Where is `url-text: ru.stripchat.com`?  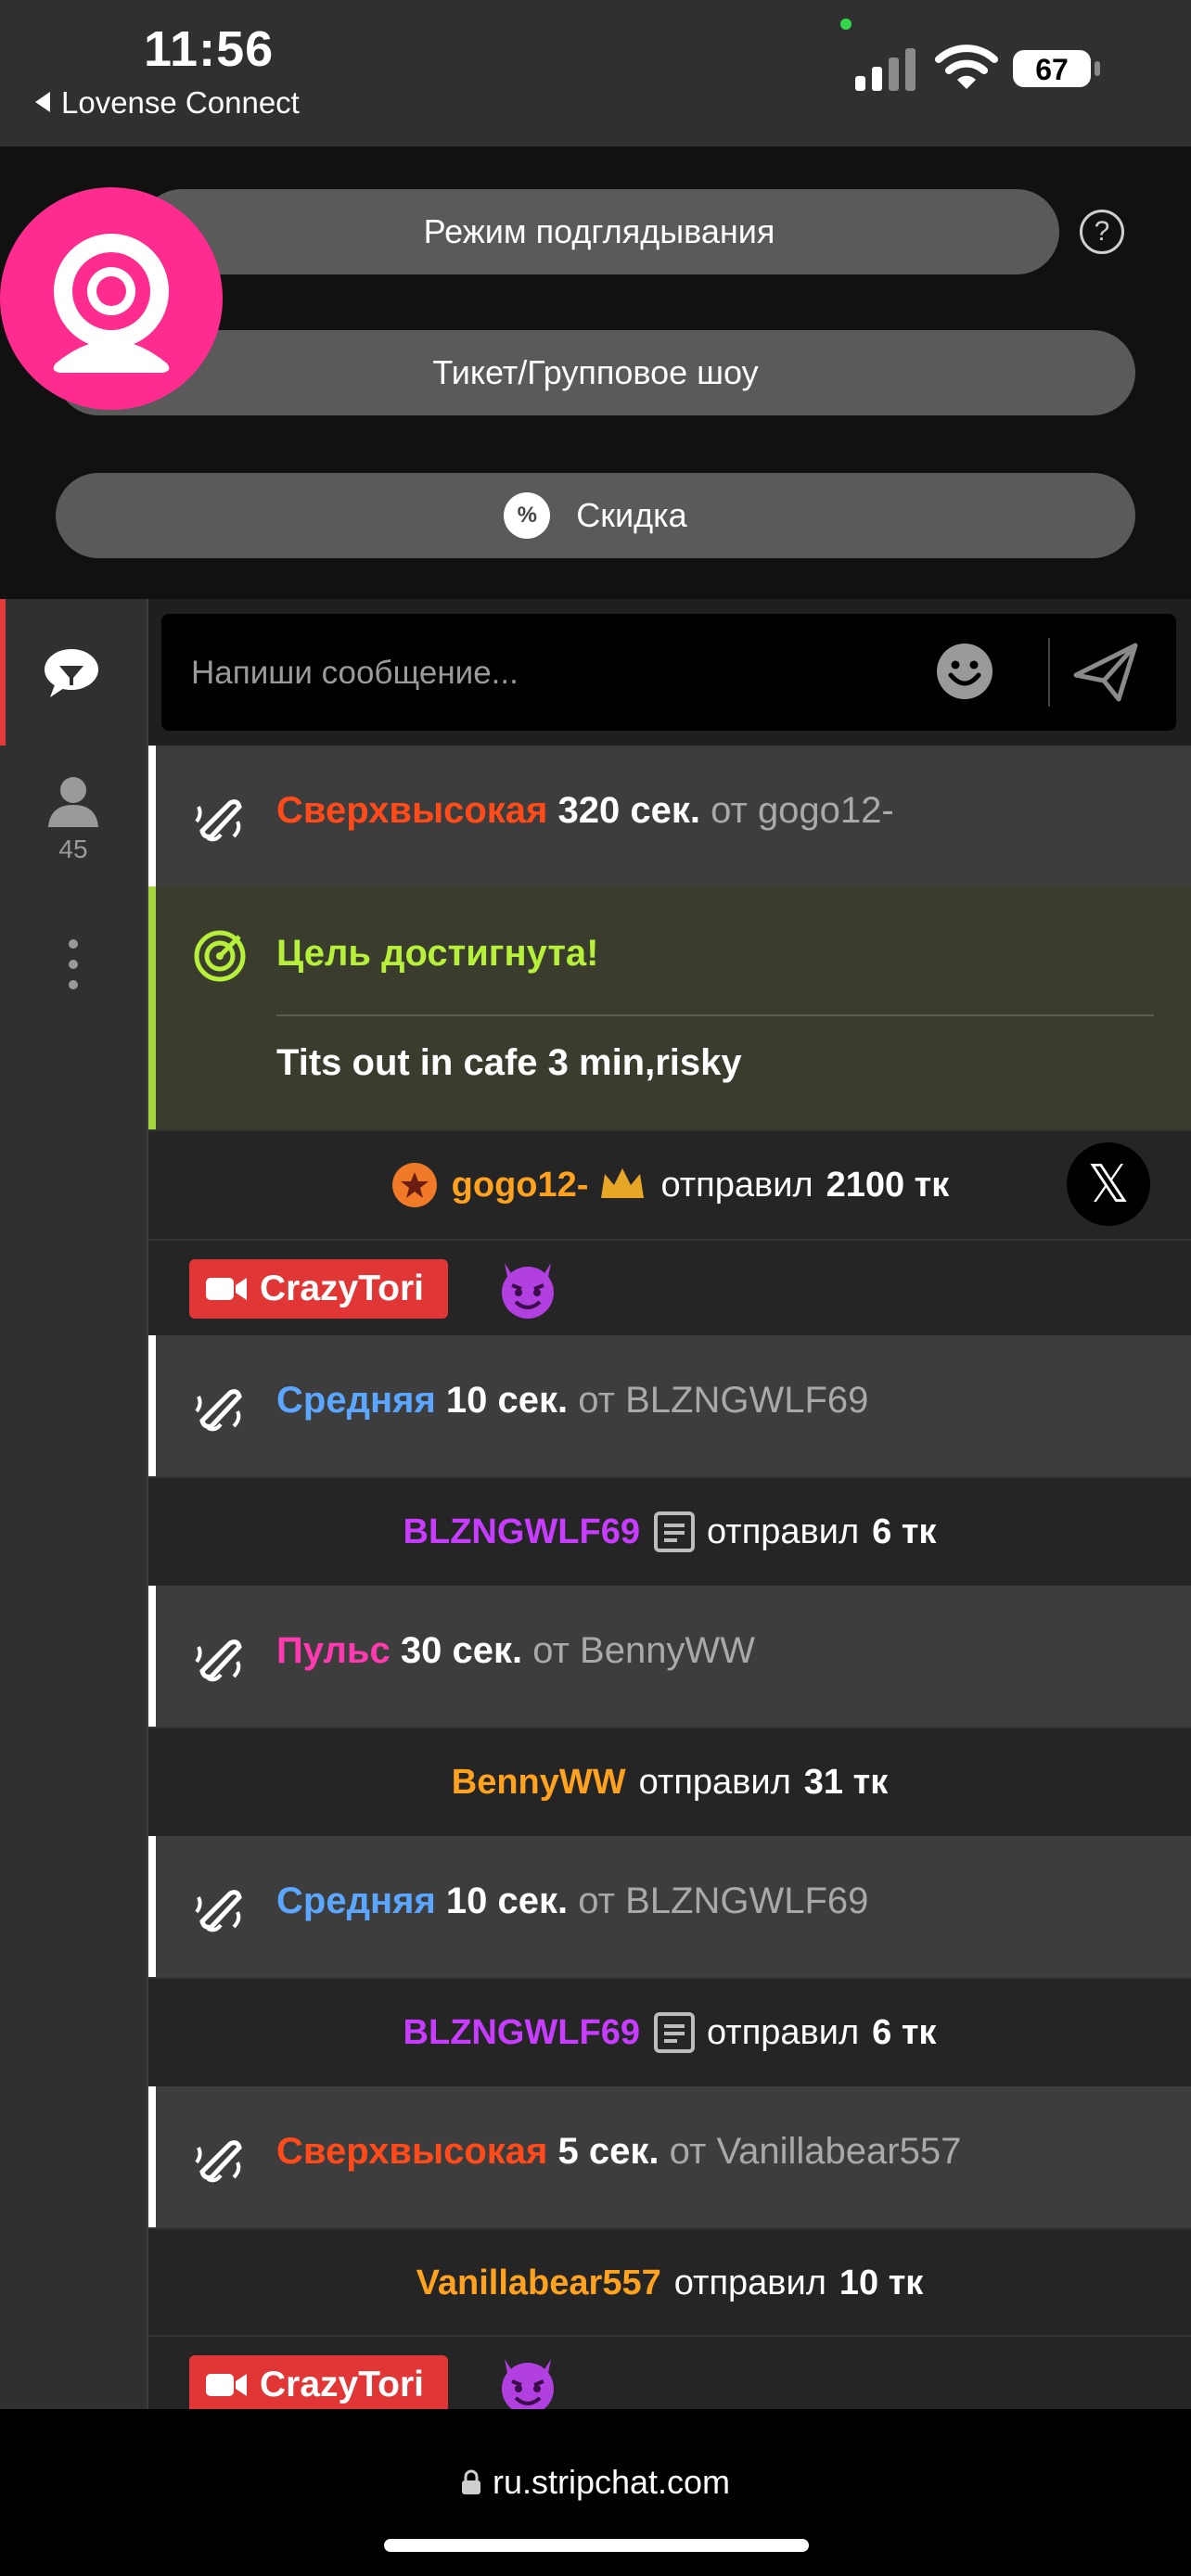 url-text: ru.stripchat.com is located at coordinates (611, 2482).